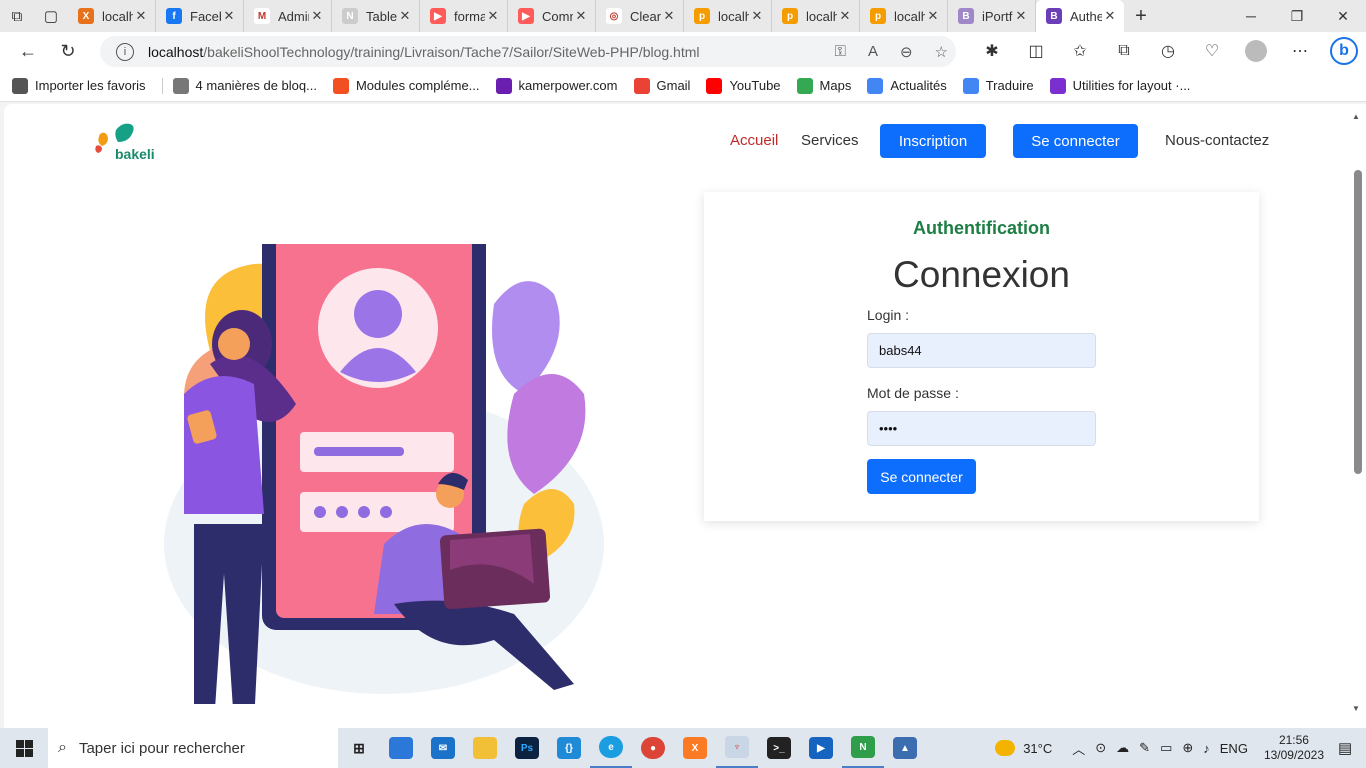 The width and height of the screenshot is (1366, 768). Describe the element at coordinates (1297, 16) in the screenshot. I see `restore-icon: ❐` at that location.